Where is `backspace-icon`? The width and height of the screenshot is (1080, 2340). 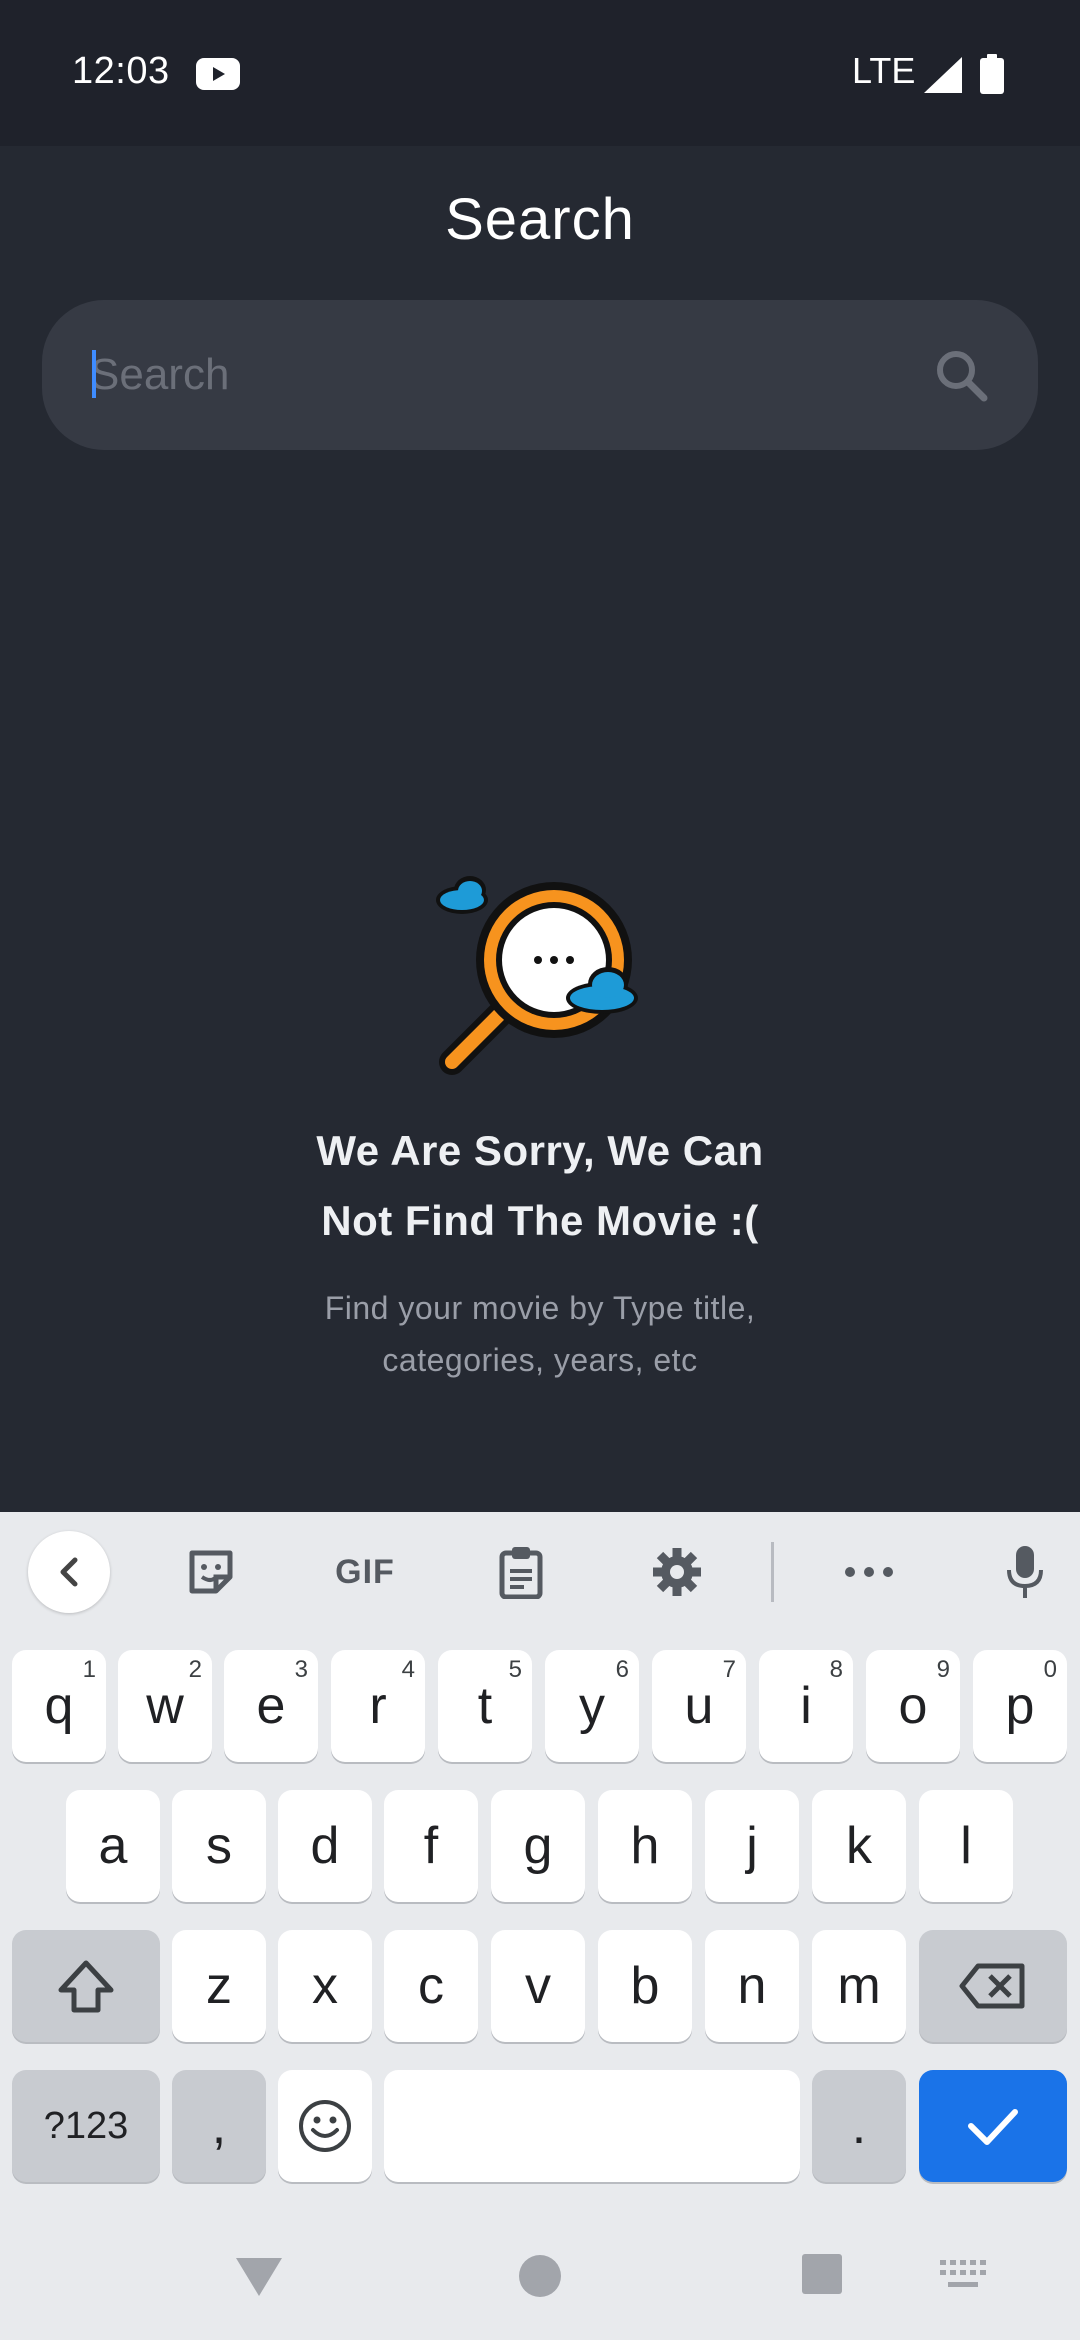 backspace-icon is located at coordinates (992, 1986).